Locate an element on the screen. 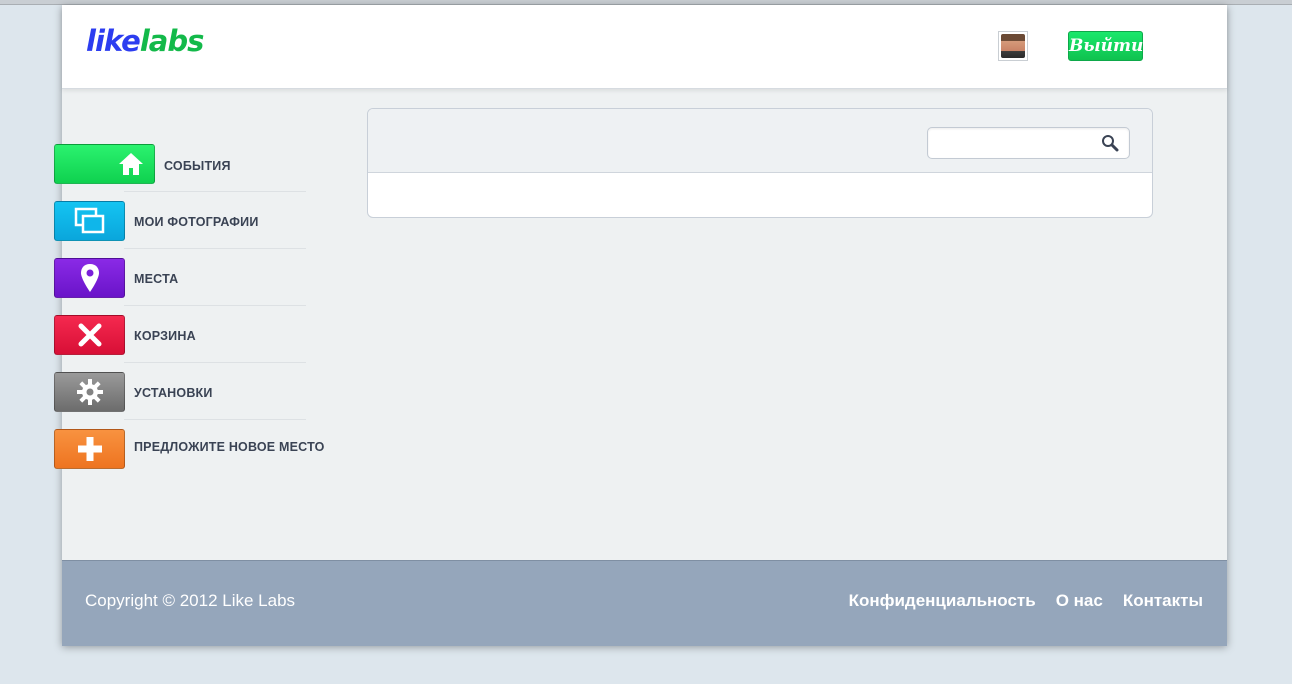 Image resolution: width=1292 pixels, height=684 pixels. logout-button: Выйти is located at coordinates (1105, 46).